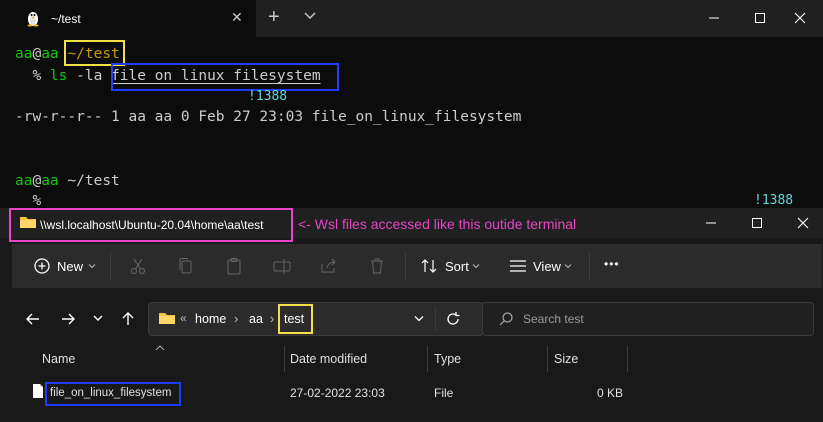 Image resolution: width=823 pixels, height=422 pixels. What do you see at coordinates (714, 17) in the screenshot?
I see `terminal-minimize-button` at bounding box center [714, 17].